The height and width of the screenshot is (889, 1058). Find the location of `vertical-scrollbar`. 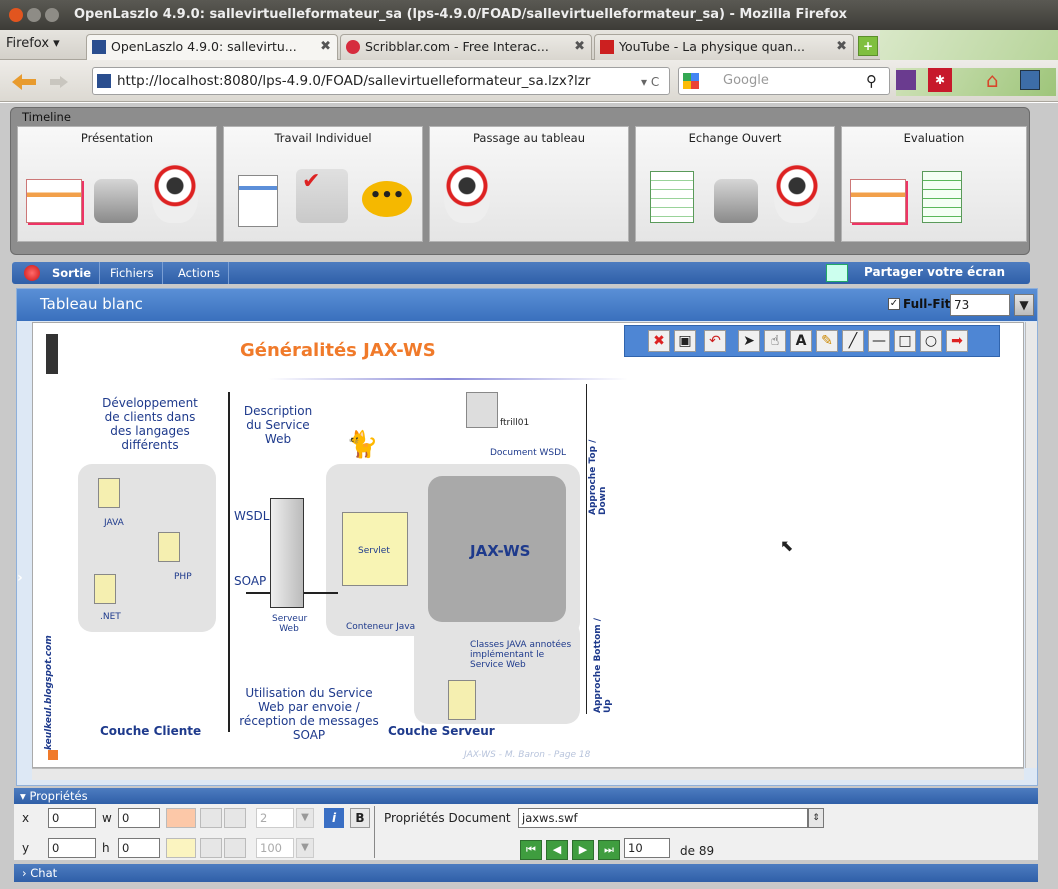

vertical-scrollbar is located at coordinates (1031, 545).